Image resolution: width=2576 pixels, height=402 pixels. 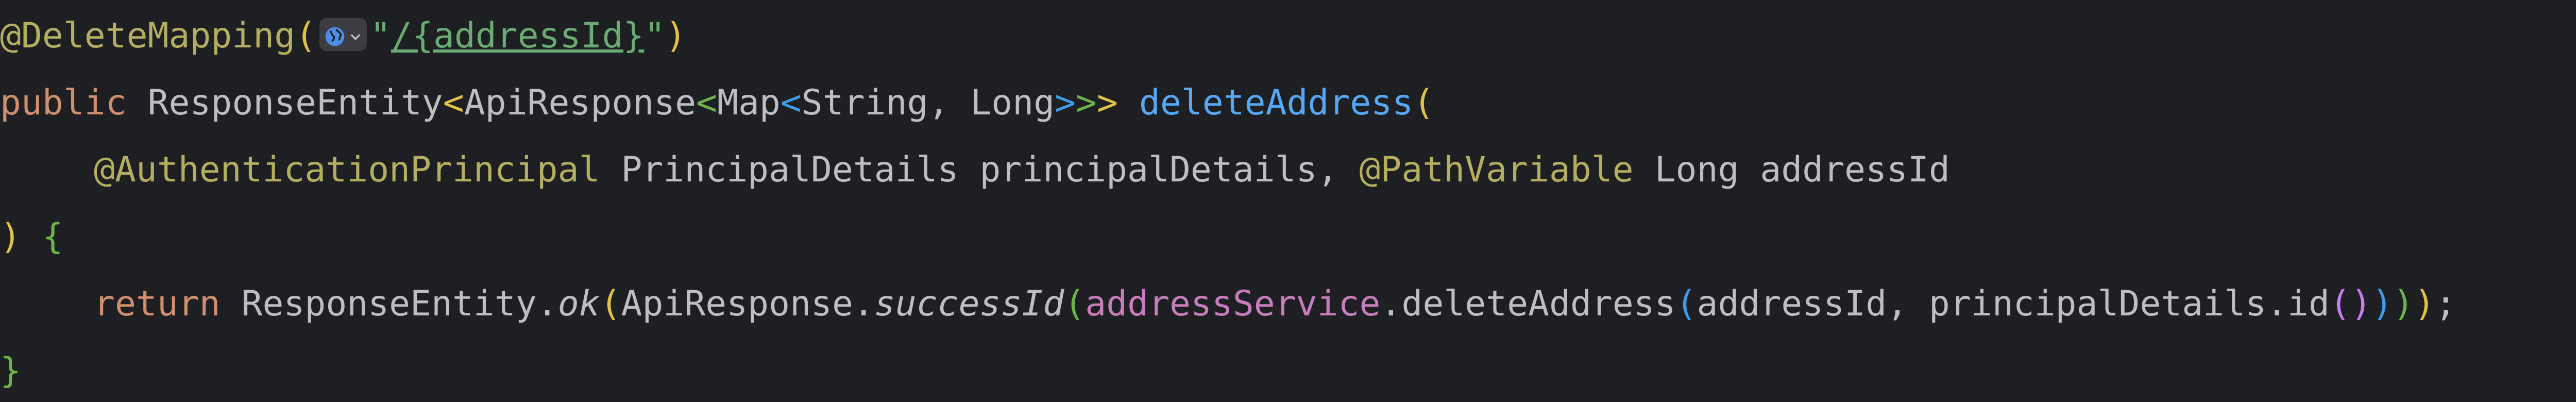 What do you see at coordinates (1792, 303) in the screenshot?
I see `arg-address-id: addressId` at bounding box center [1792, 303].